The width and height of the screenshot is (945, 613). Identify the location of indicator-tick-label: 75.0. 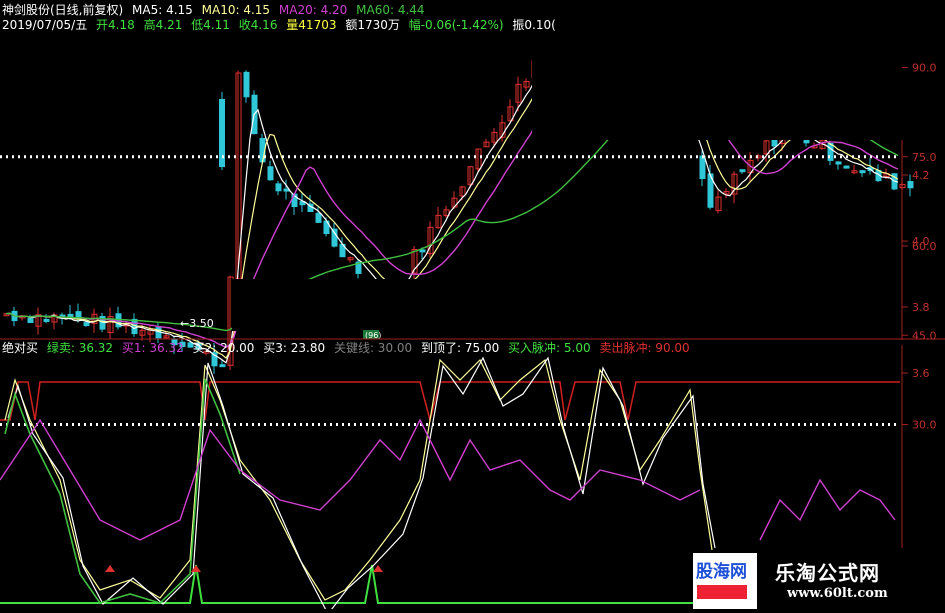
(924, 157).